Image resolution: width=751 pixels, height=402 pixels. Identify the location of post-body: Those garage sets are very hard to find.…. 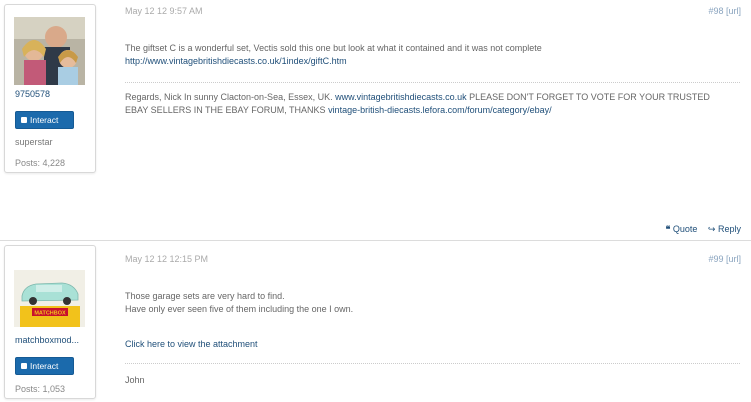
(432, 303).